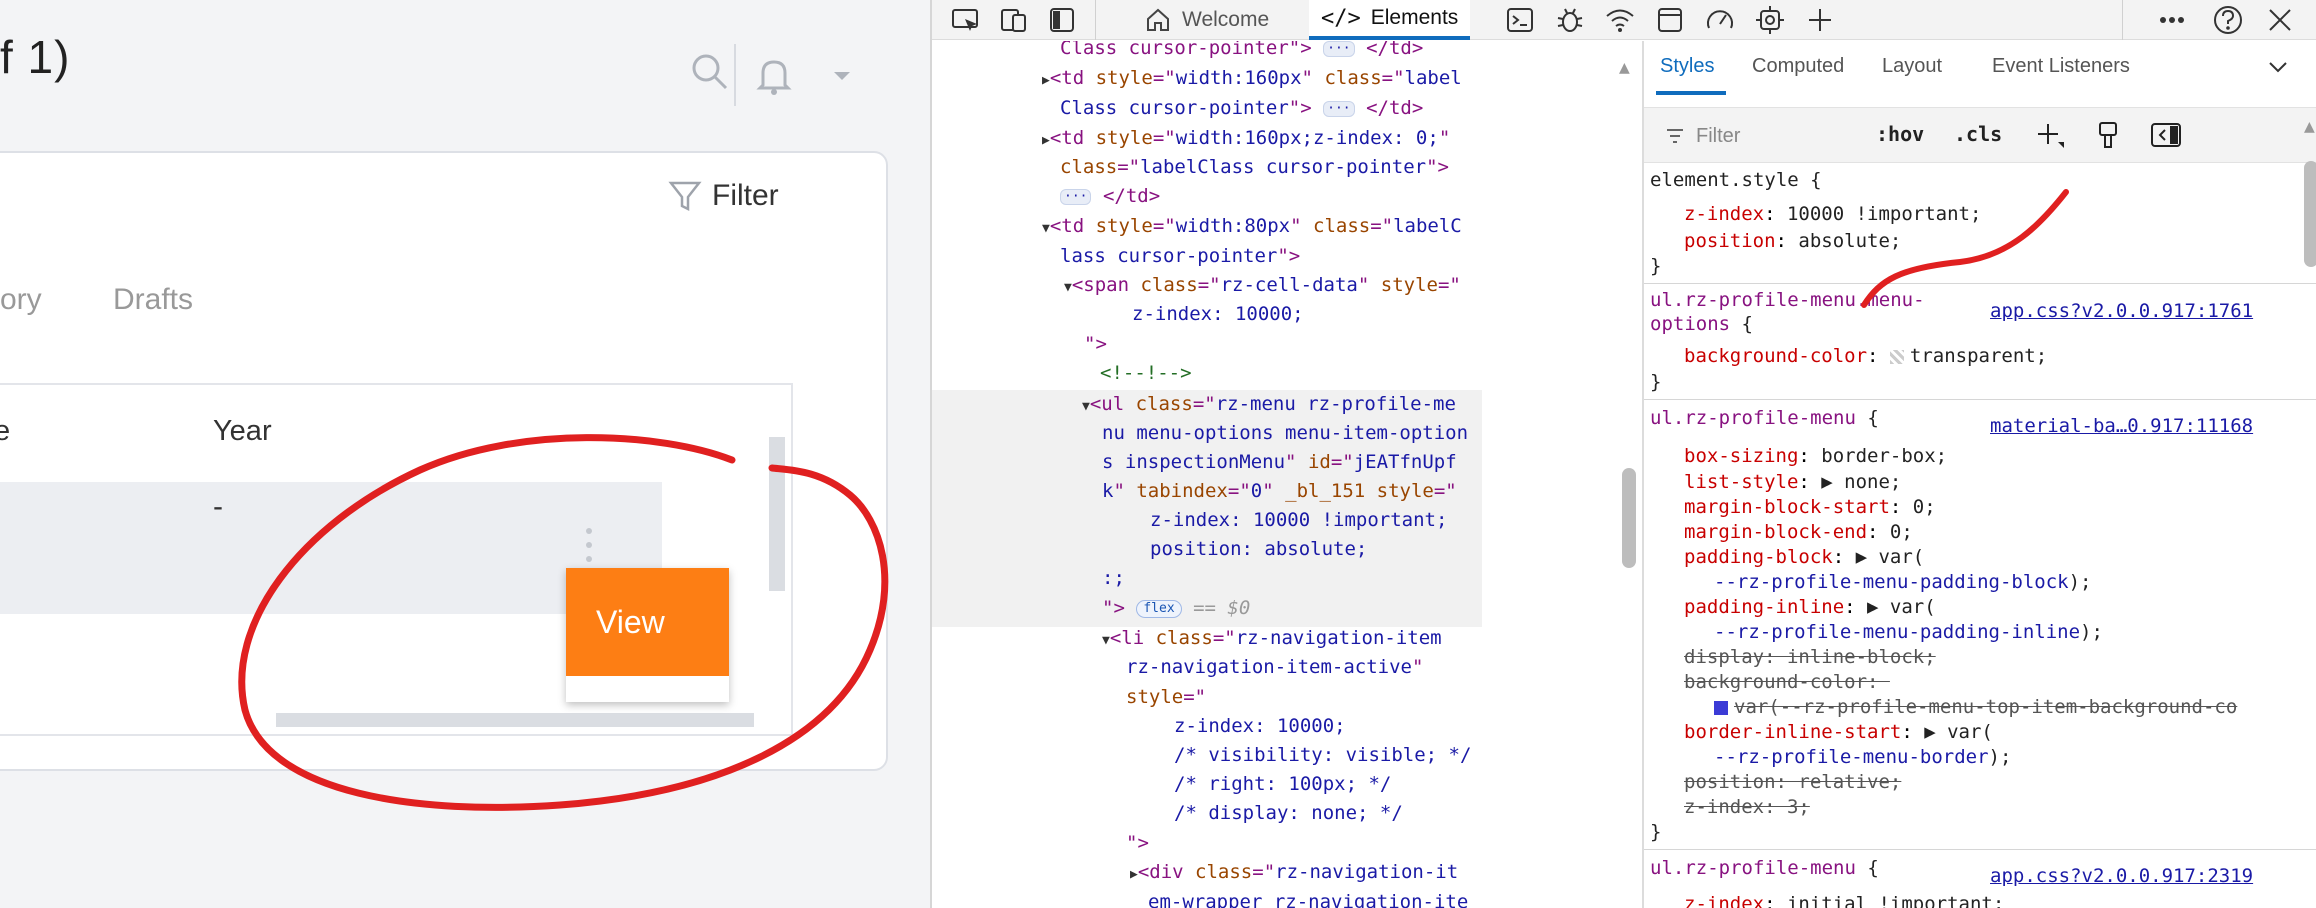  What do you see at coordinates (1274, 667) in the screenshot?
I see `dom-line: rz-navigation-item-active"` at bounding box center [1274, 667].